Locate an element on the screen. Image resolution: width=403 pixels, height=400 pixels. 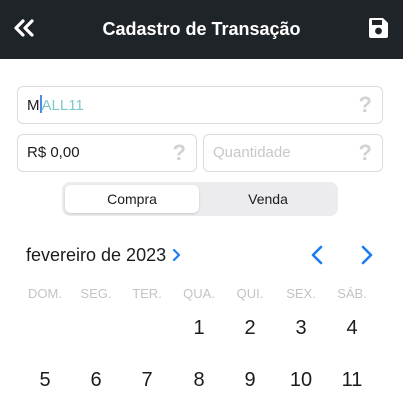
weekday-label: SEG. is located at coordinates (96, 293).